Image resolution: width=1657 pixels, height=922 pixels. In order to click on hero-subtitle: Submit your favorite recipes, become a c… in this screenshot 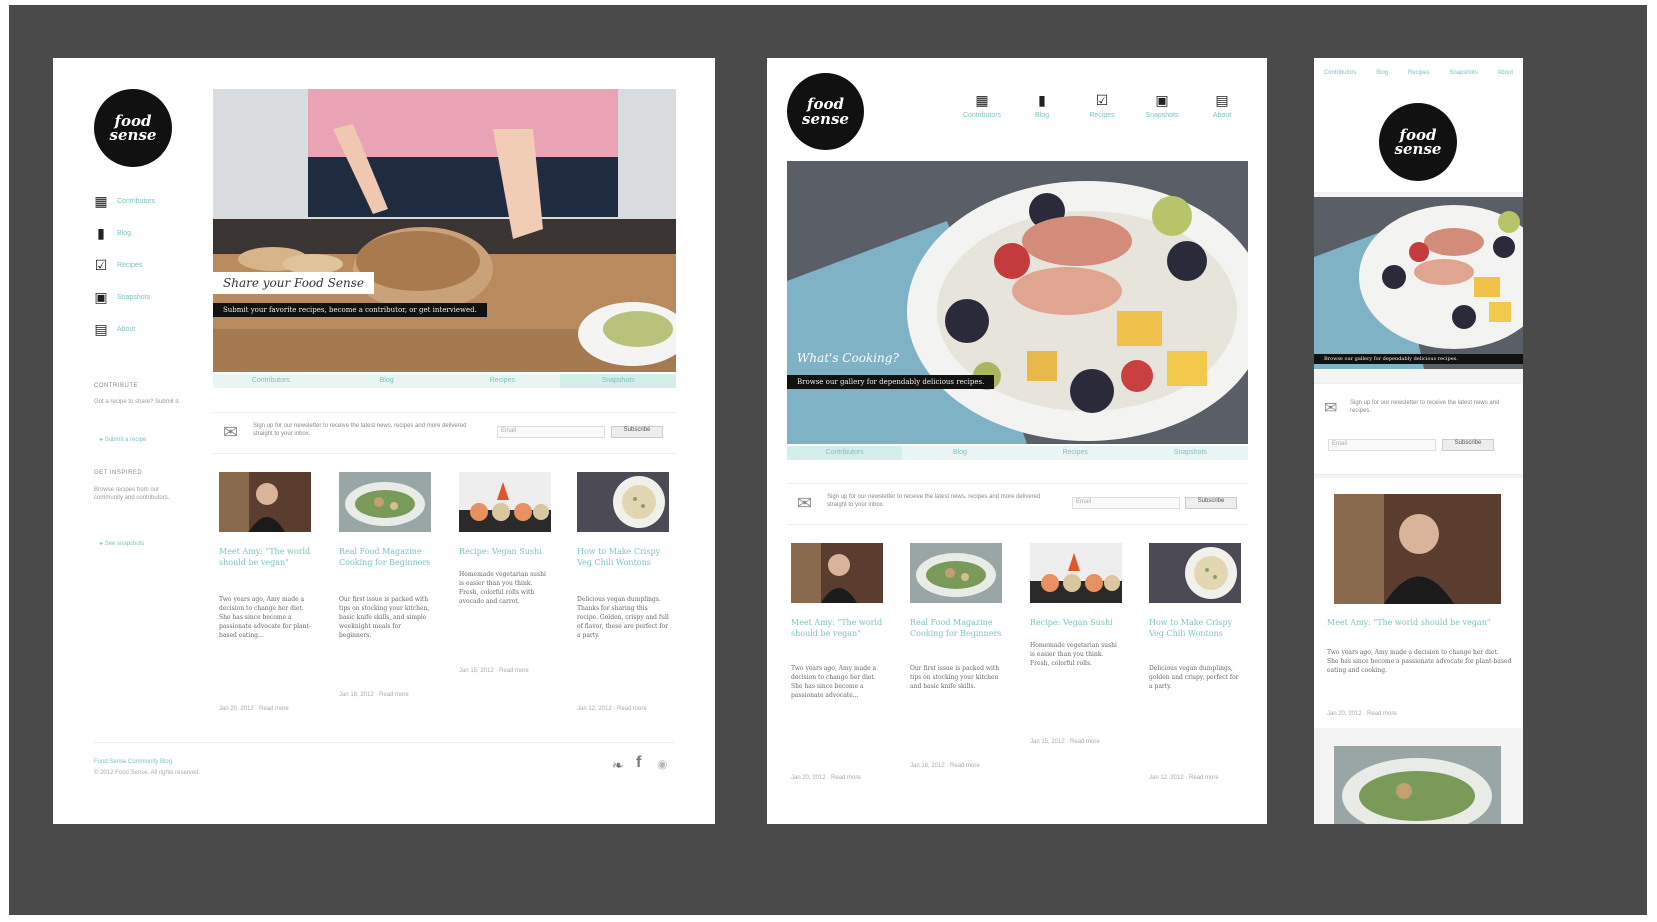, I will do `click(350, 310)`.